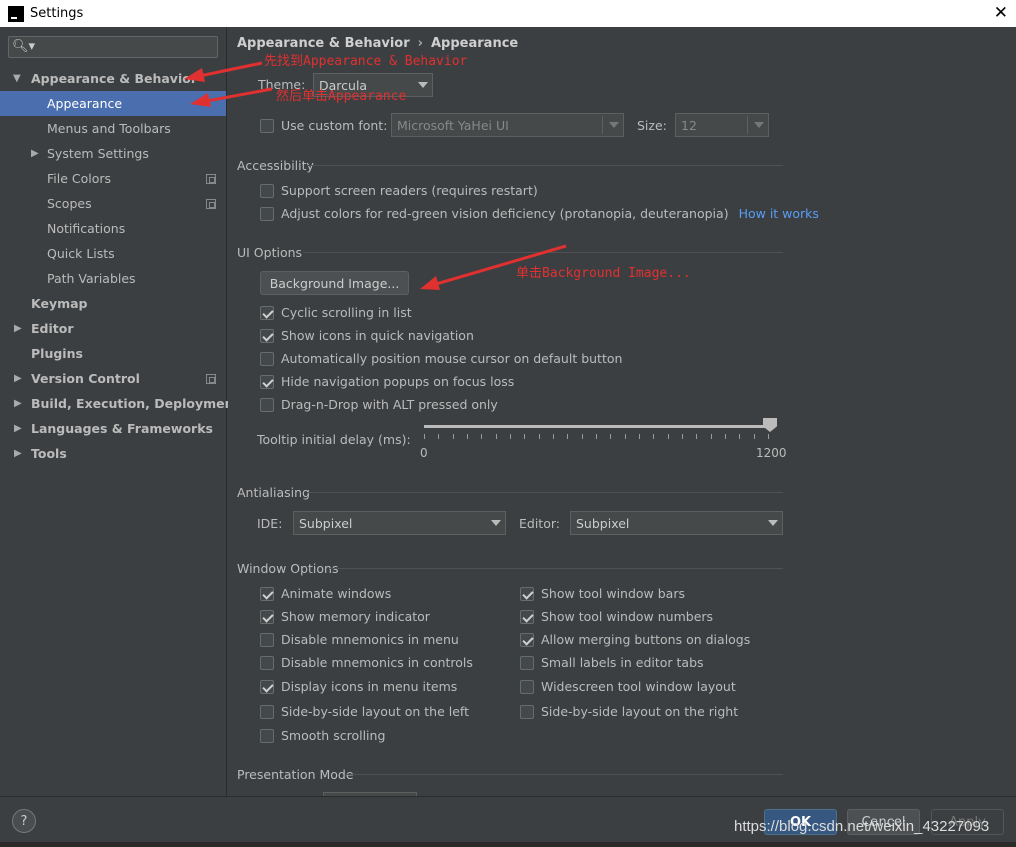 Image resolution: width=1016 pixels, height=847 pixels. I want to click on widescreen-layout-checkbox: Widescreen tool window layout, so click(628, 686).